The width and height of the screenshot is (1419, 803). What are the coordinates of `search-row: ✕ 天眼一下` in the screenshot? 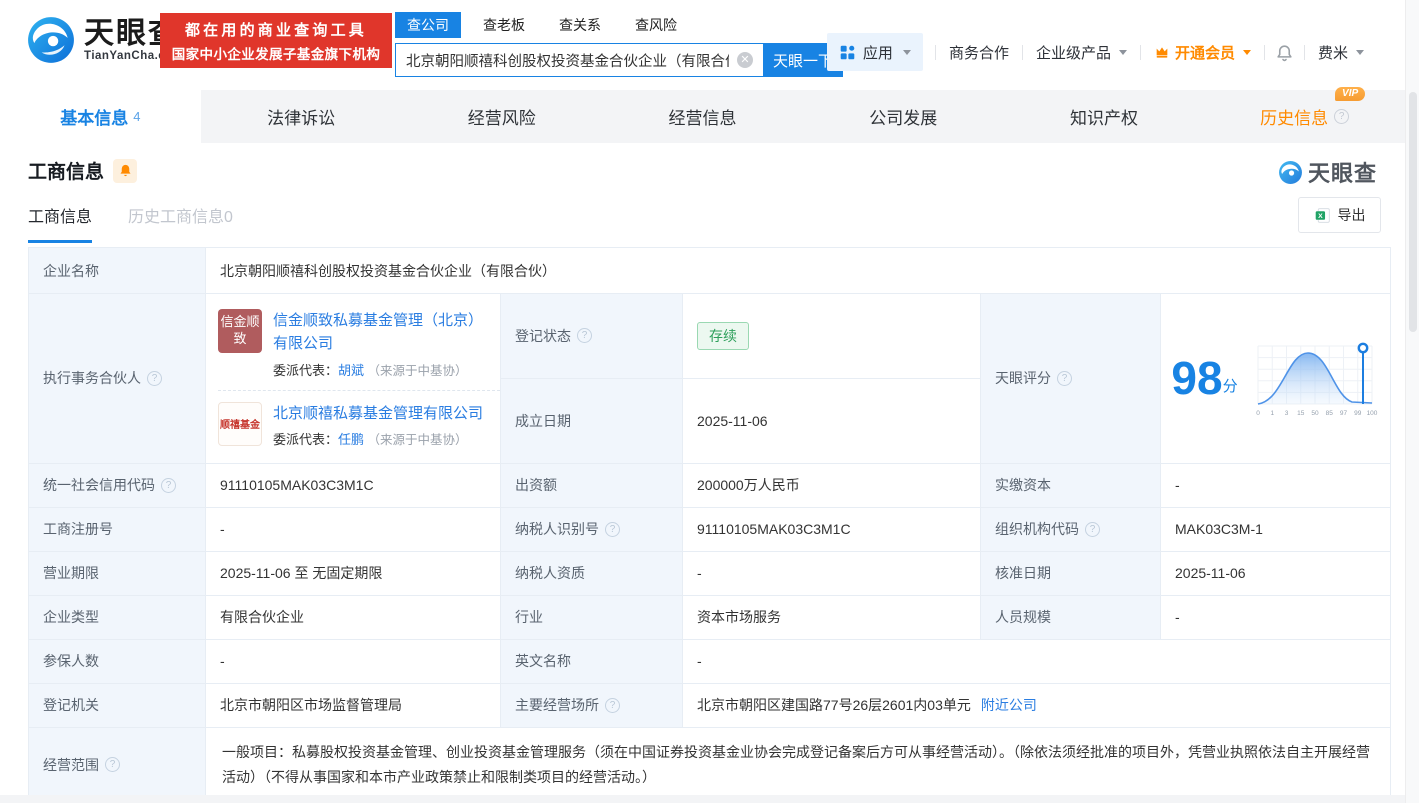 It's located at (619, 60).